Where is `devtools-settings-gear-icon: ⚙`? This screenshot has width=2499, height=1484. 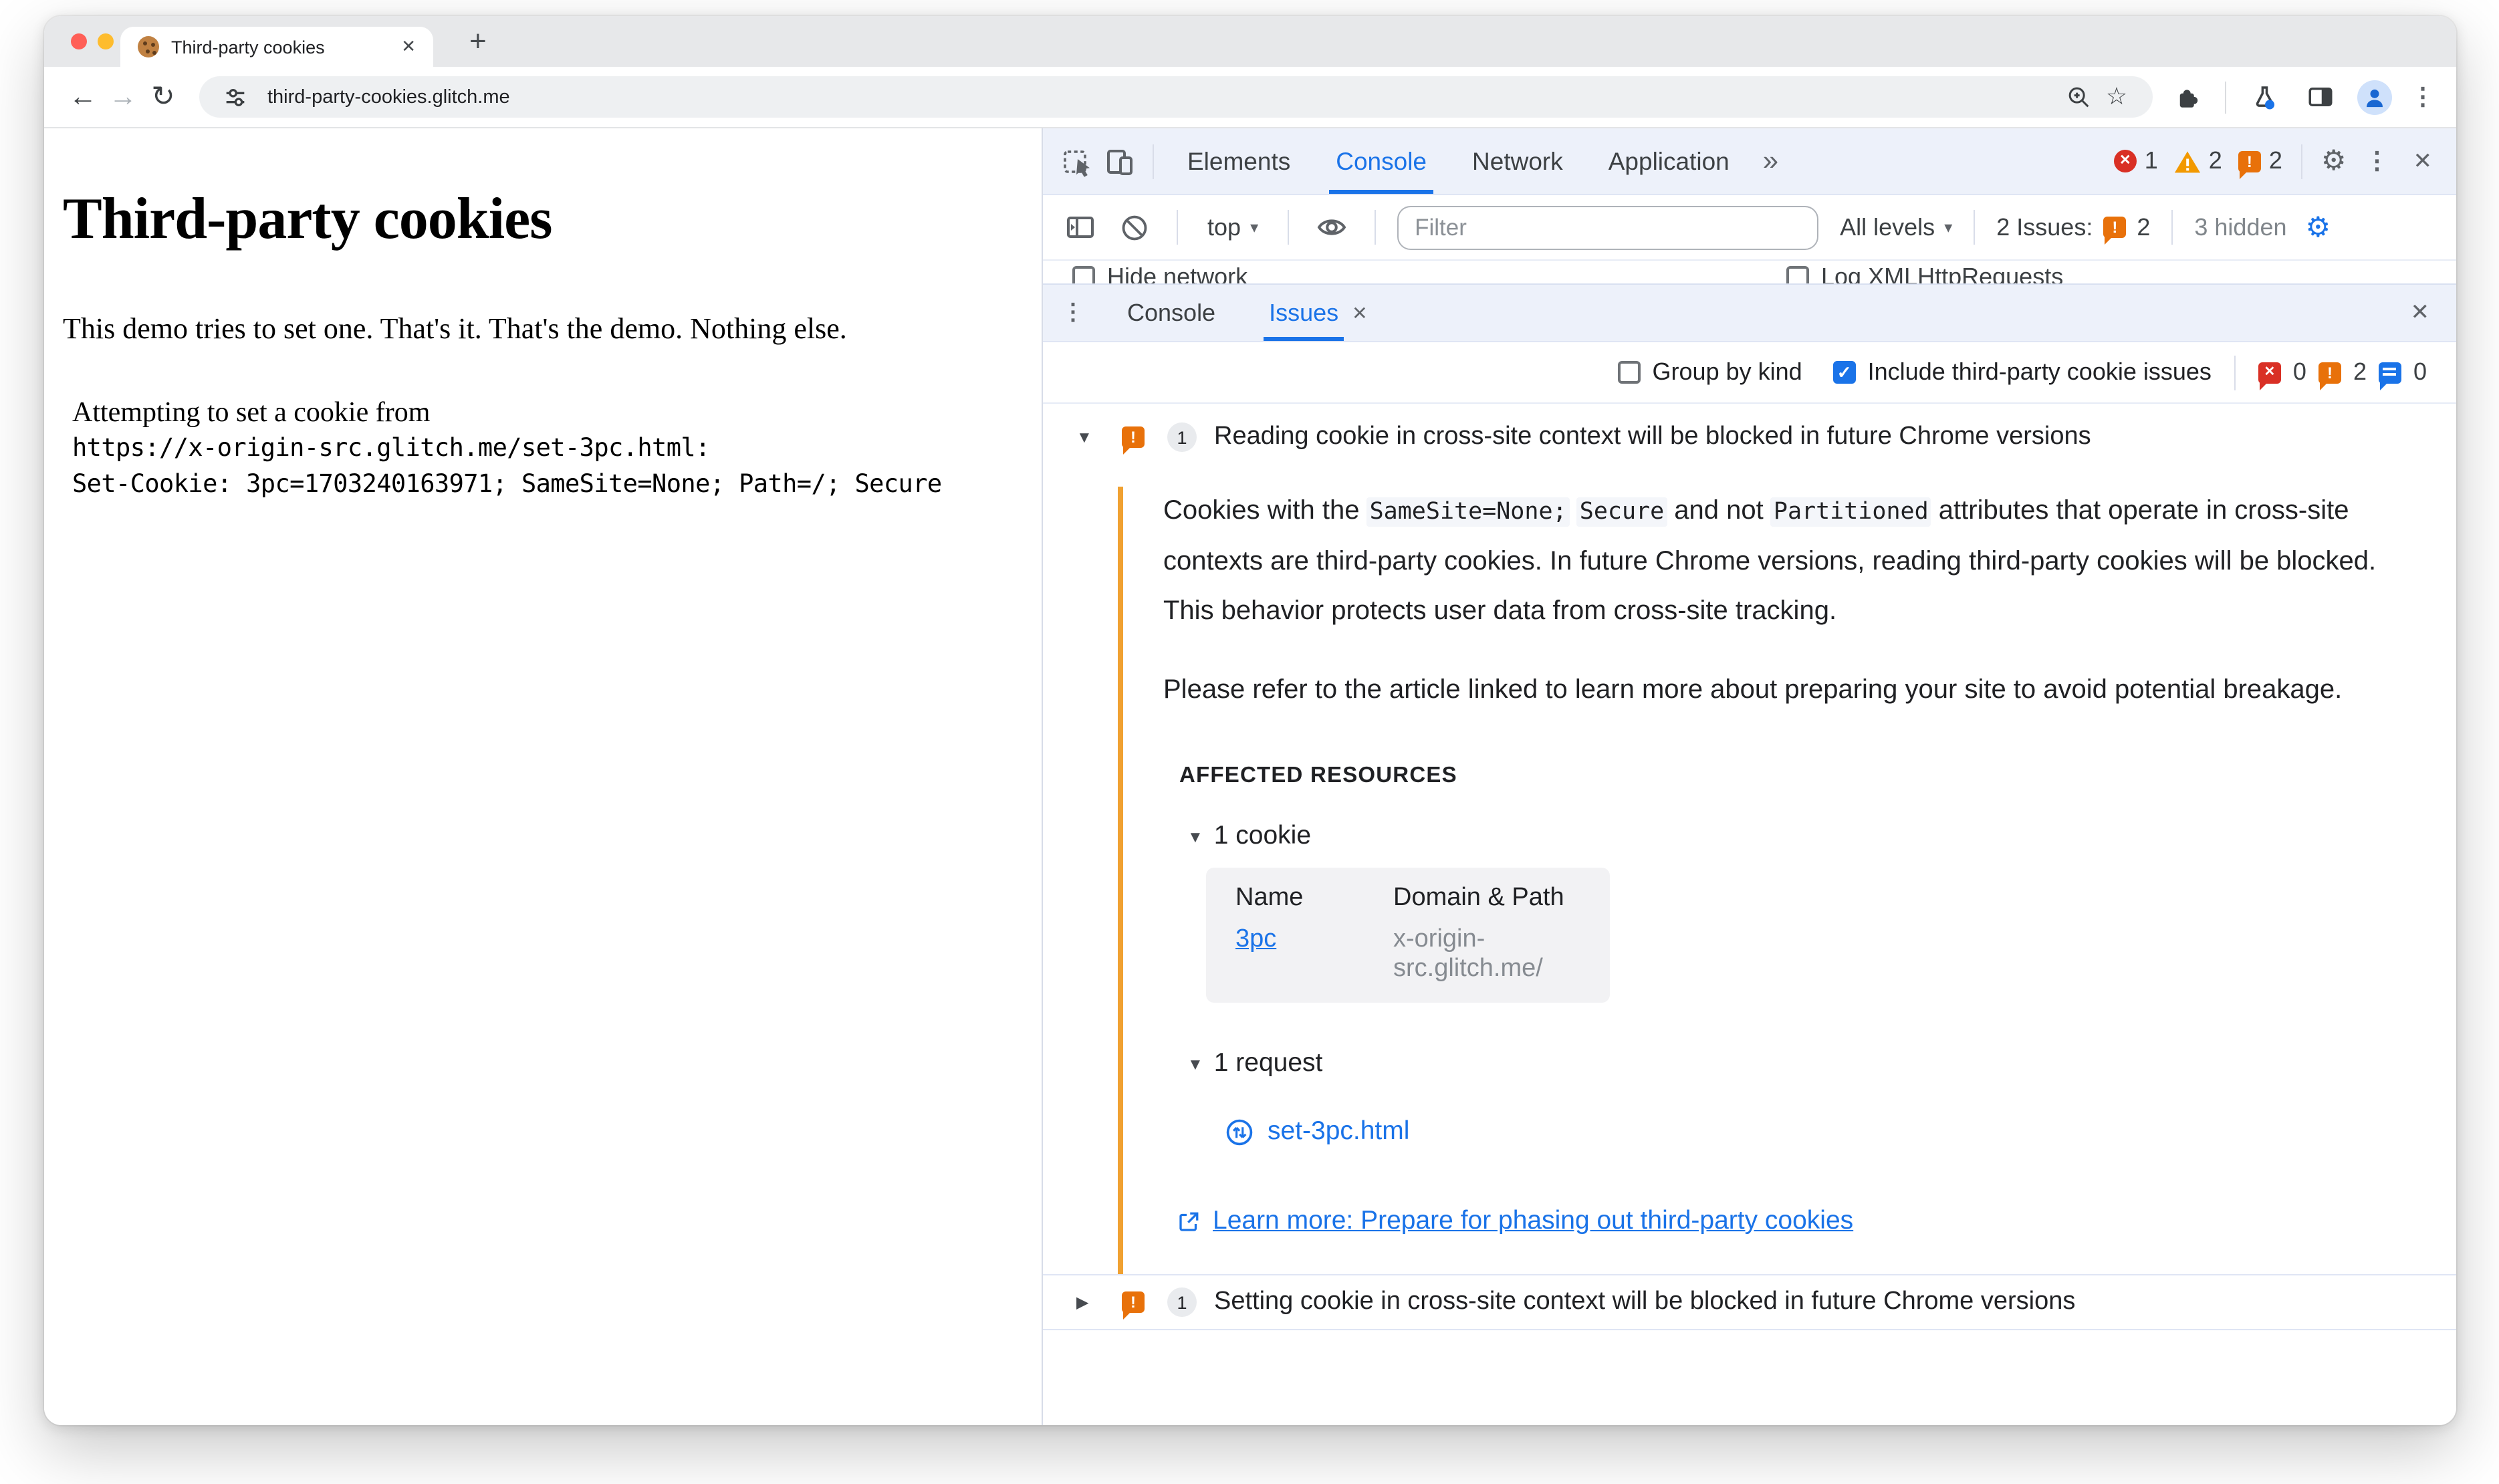
devtools-settings-gear-icon: ⚙ is located at coordinates (2334, 161).